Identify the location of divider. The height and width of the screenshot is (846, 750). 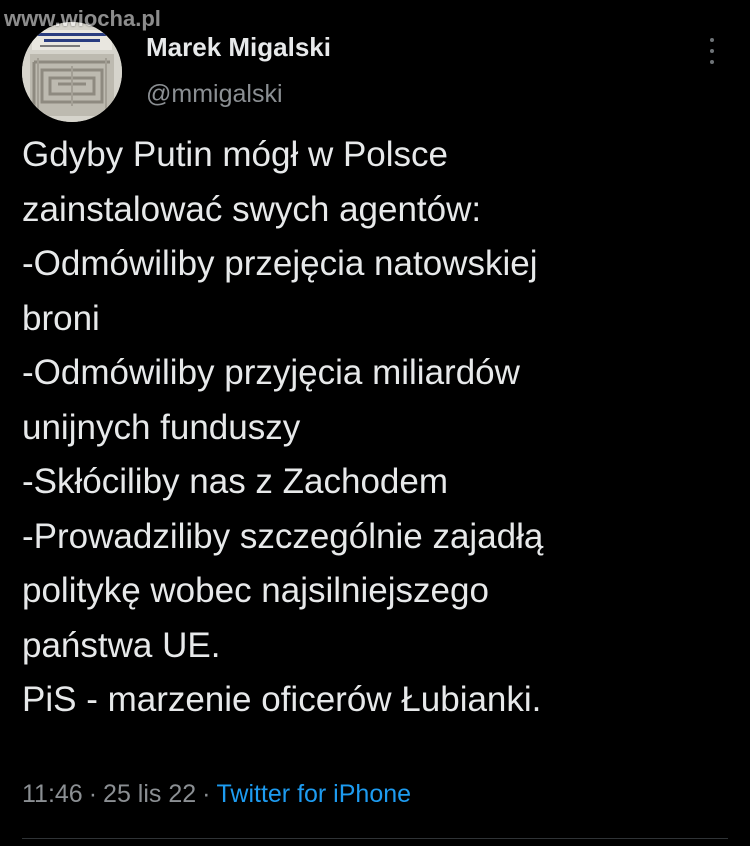
(375, 838).